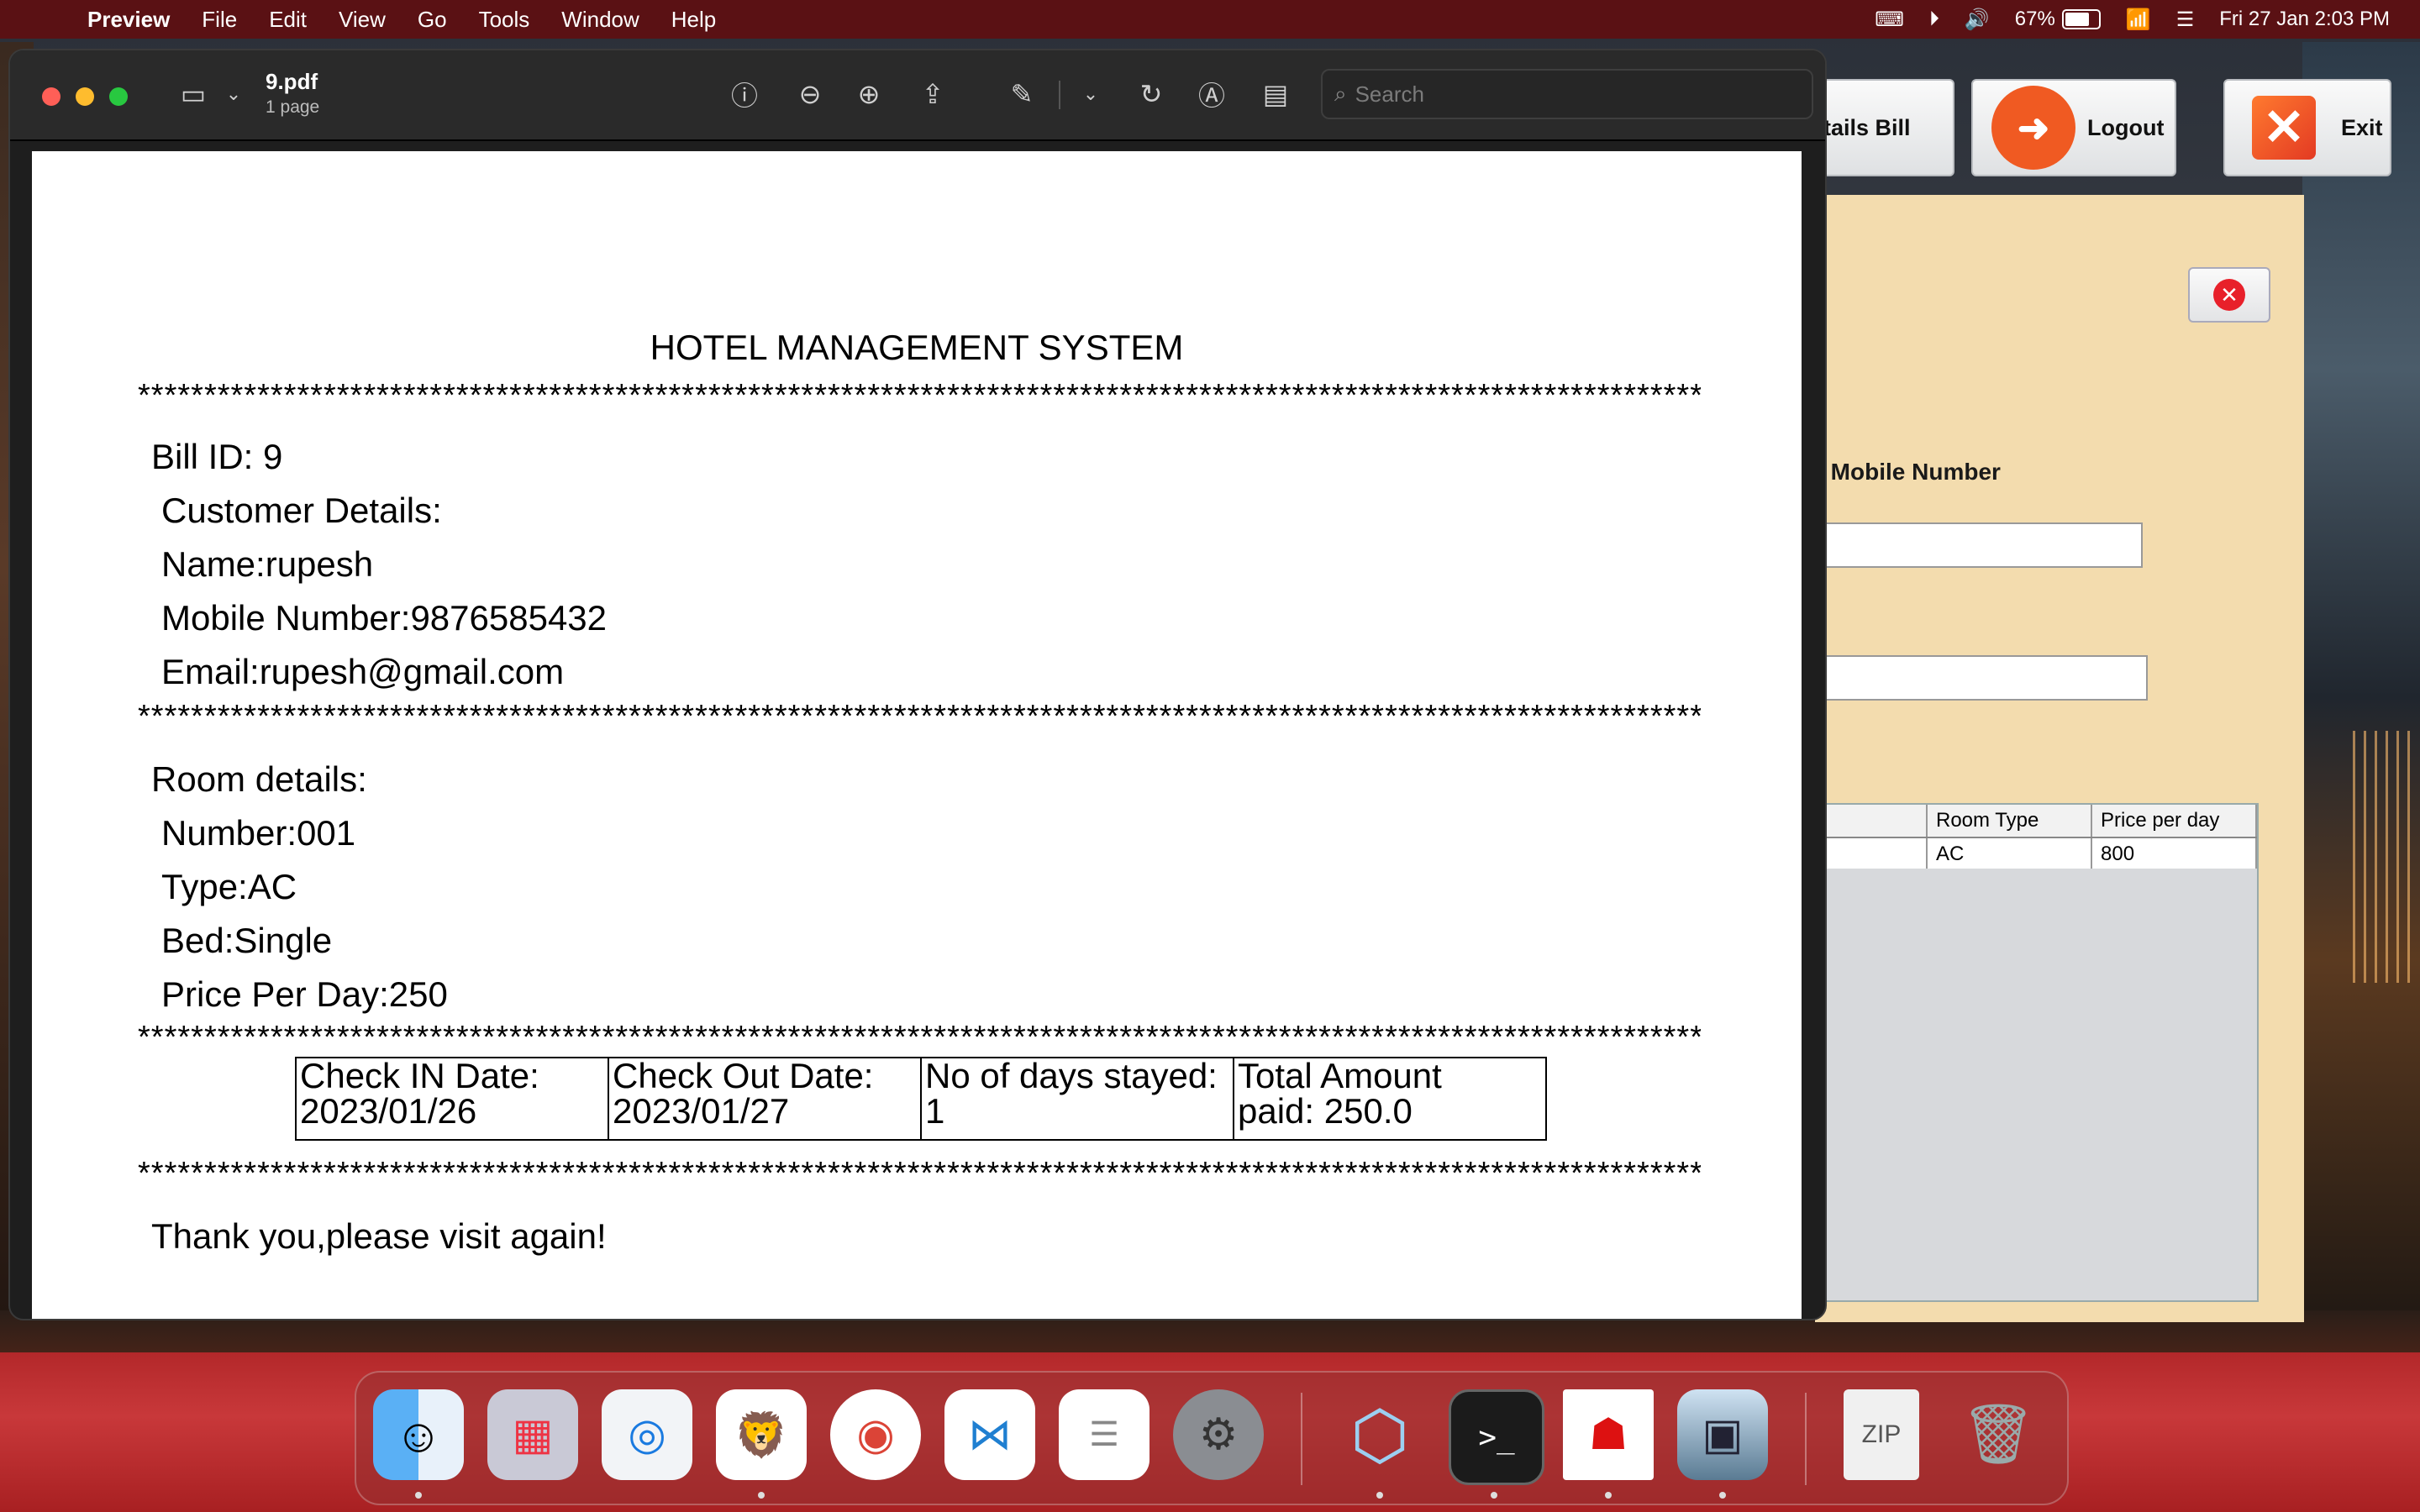 The image size is (2420, 1512). I want to click on table-row: AC 800, so click(2037, 853).